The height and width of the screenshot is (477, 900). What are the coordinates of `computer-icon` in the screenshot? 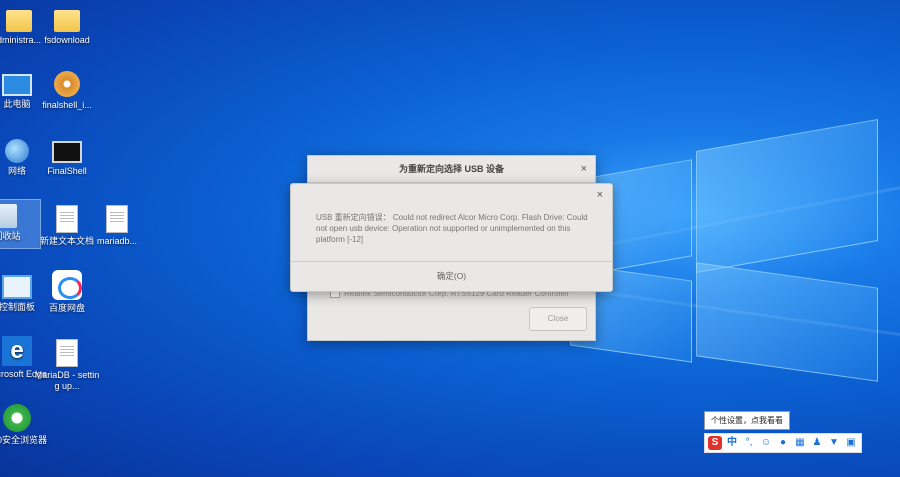 It's located at (17, 85).